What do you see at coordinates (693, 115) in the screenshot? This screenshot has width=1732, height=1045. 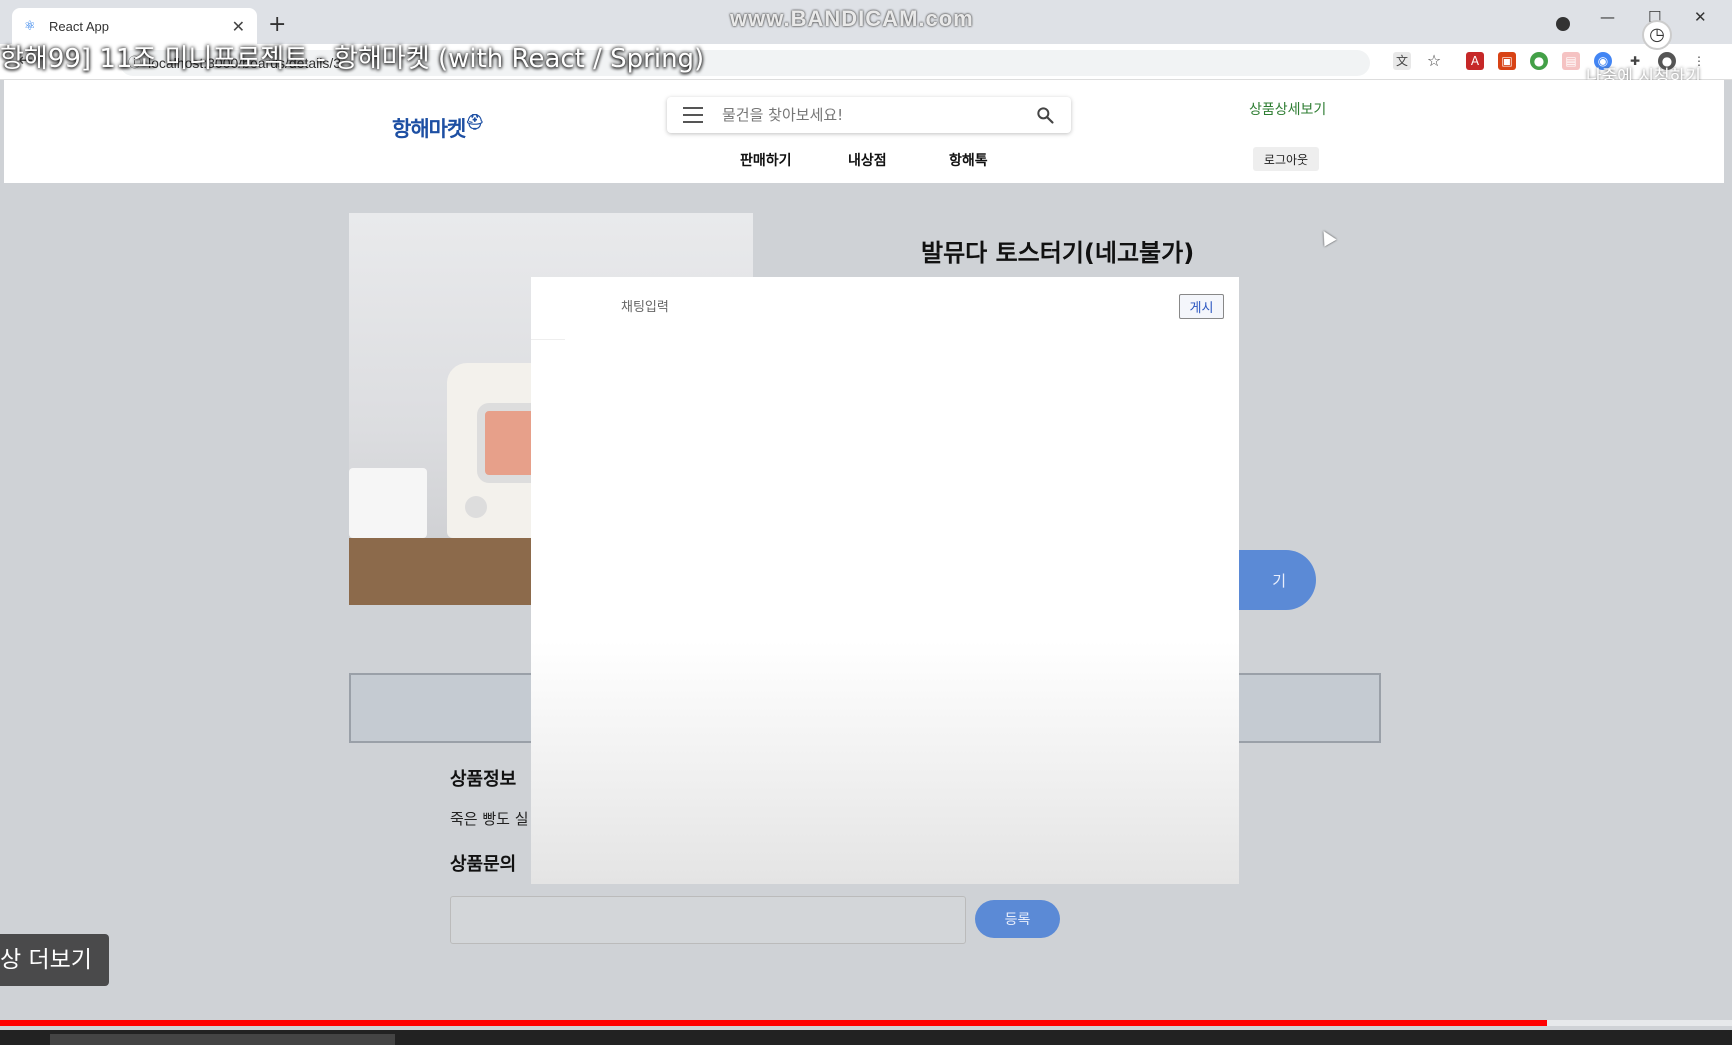 I see `hamburger-menu-icon` at bounding box center [693, 115].